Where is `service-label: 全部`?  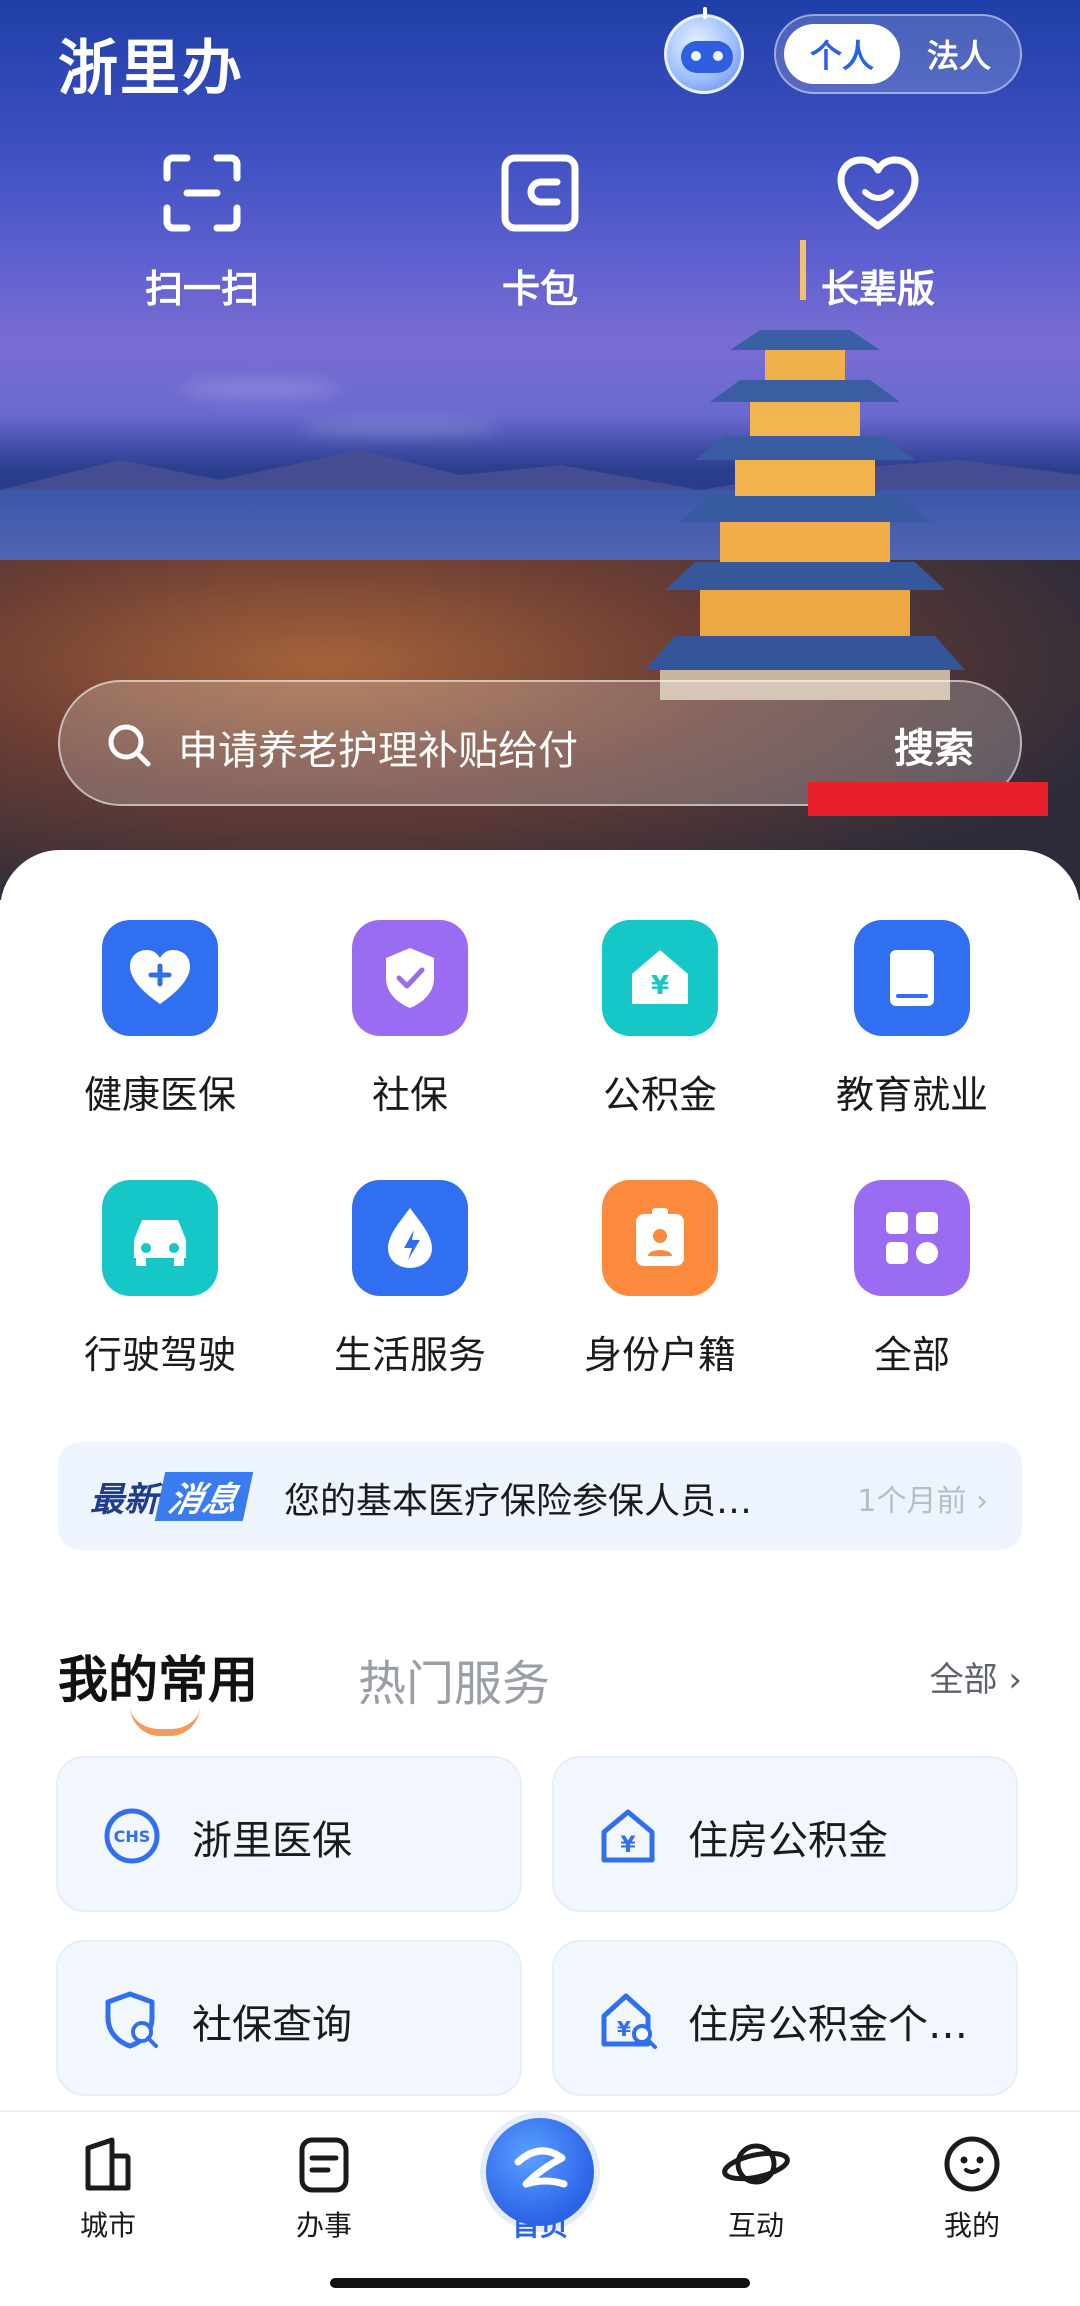
service-label: 全部 is located at coordinates (911, 1355).